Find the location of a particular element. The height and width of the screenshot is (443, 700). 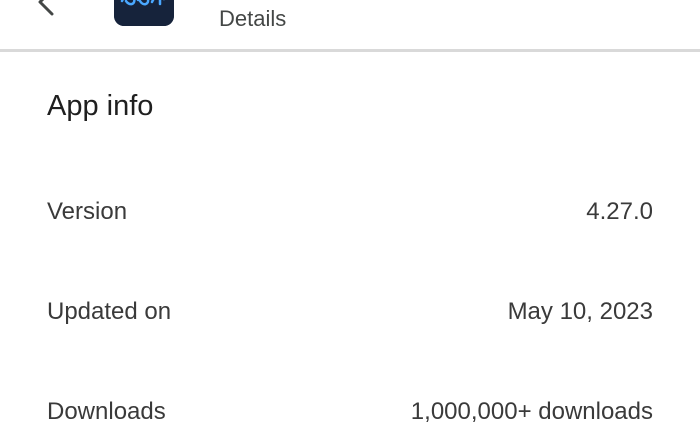

app-info-row-updated-on: Updated on May 10, 2023 is located at coordinates (350, 320).